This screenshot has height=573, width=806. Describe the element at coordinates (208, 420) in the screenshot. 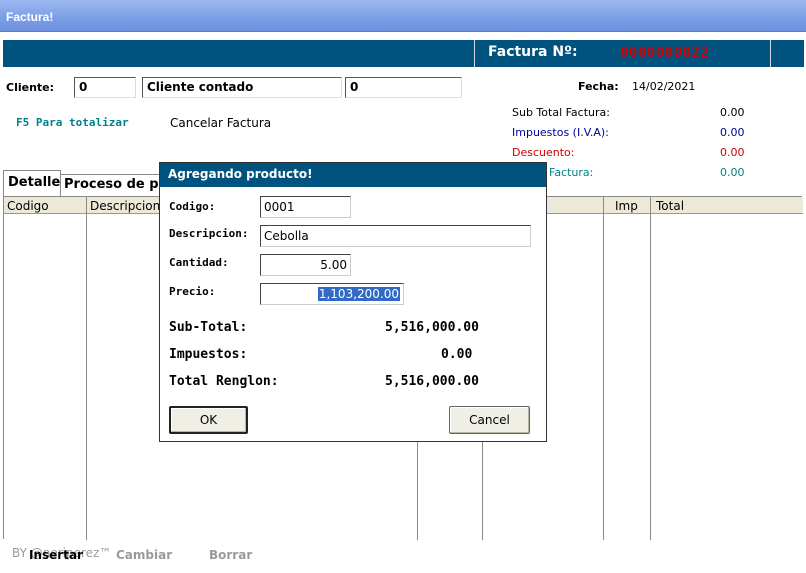

I see `ok-button: OK` at that location.